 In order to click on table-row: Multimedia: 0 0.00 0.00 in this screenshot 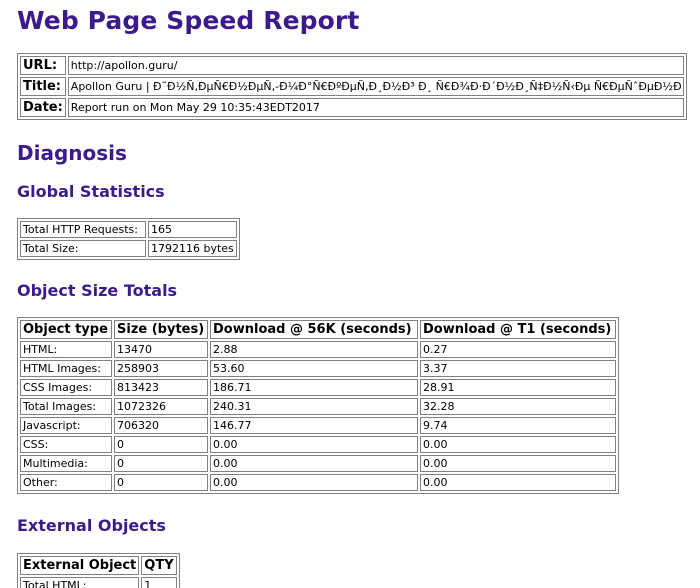, I will do `click(318, 463)`.